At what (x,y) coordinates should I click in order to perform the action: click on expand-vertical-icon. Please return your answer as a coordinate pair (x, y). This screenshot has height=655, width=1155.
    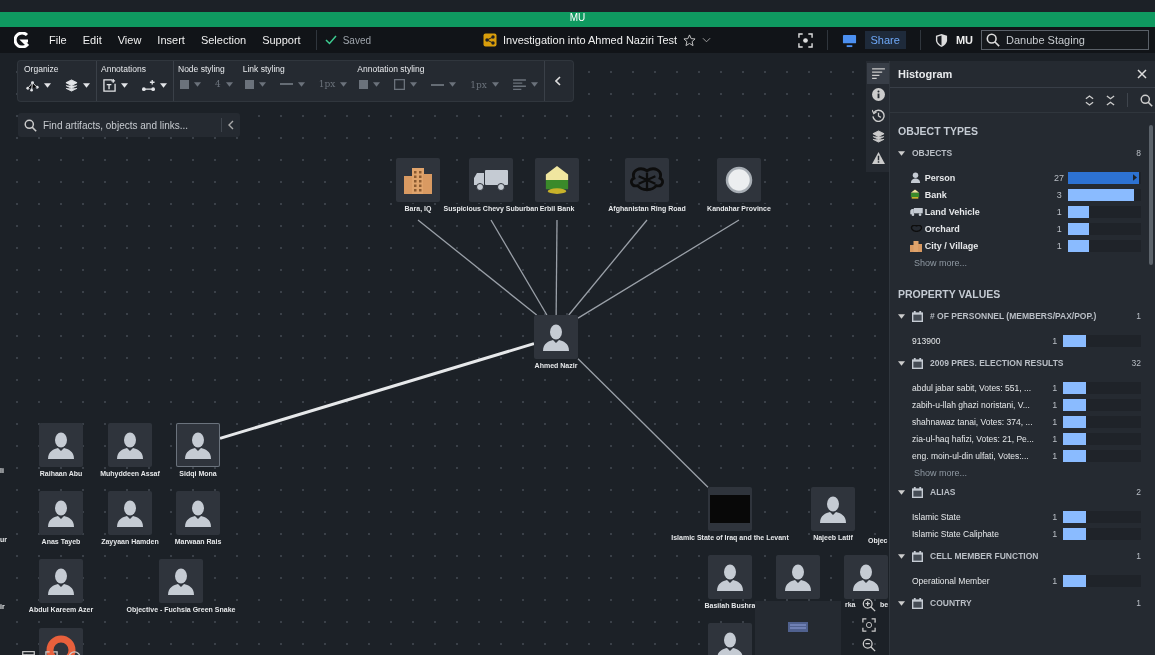
    Looking at the image, I should click on (1089, 100).